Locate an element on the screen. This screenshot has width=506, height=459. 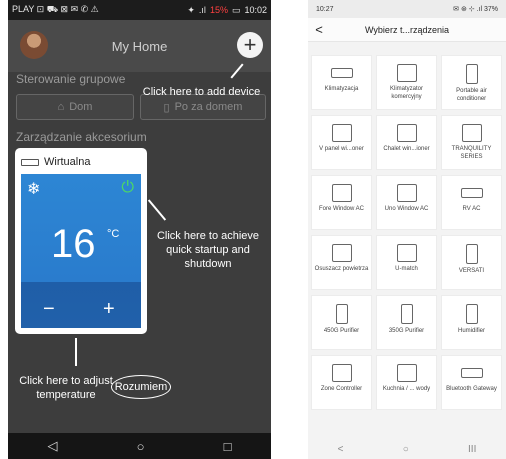
device-tile-label: Uno Window AC is located at coordinates (406, 209).